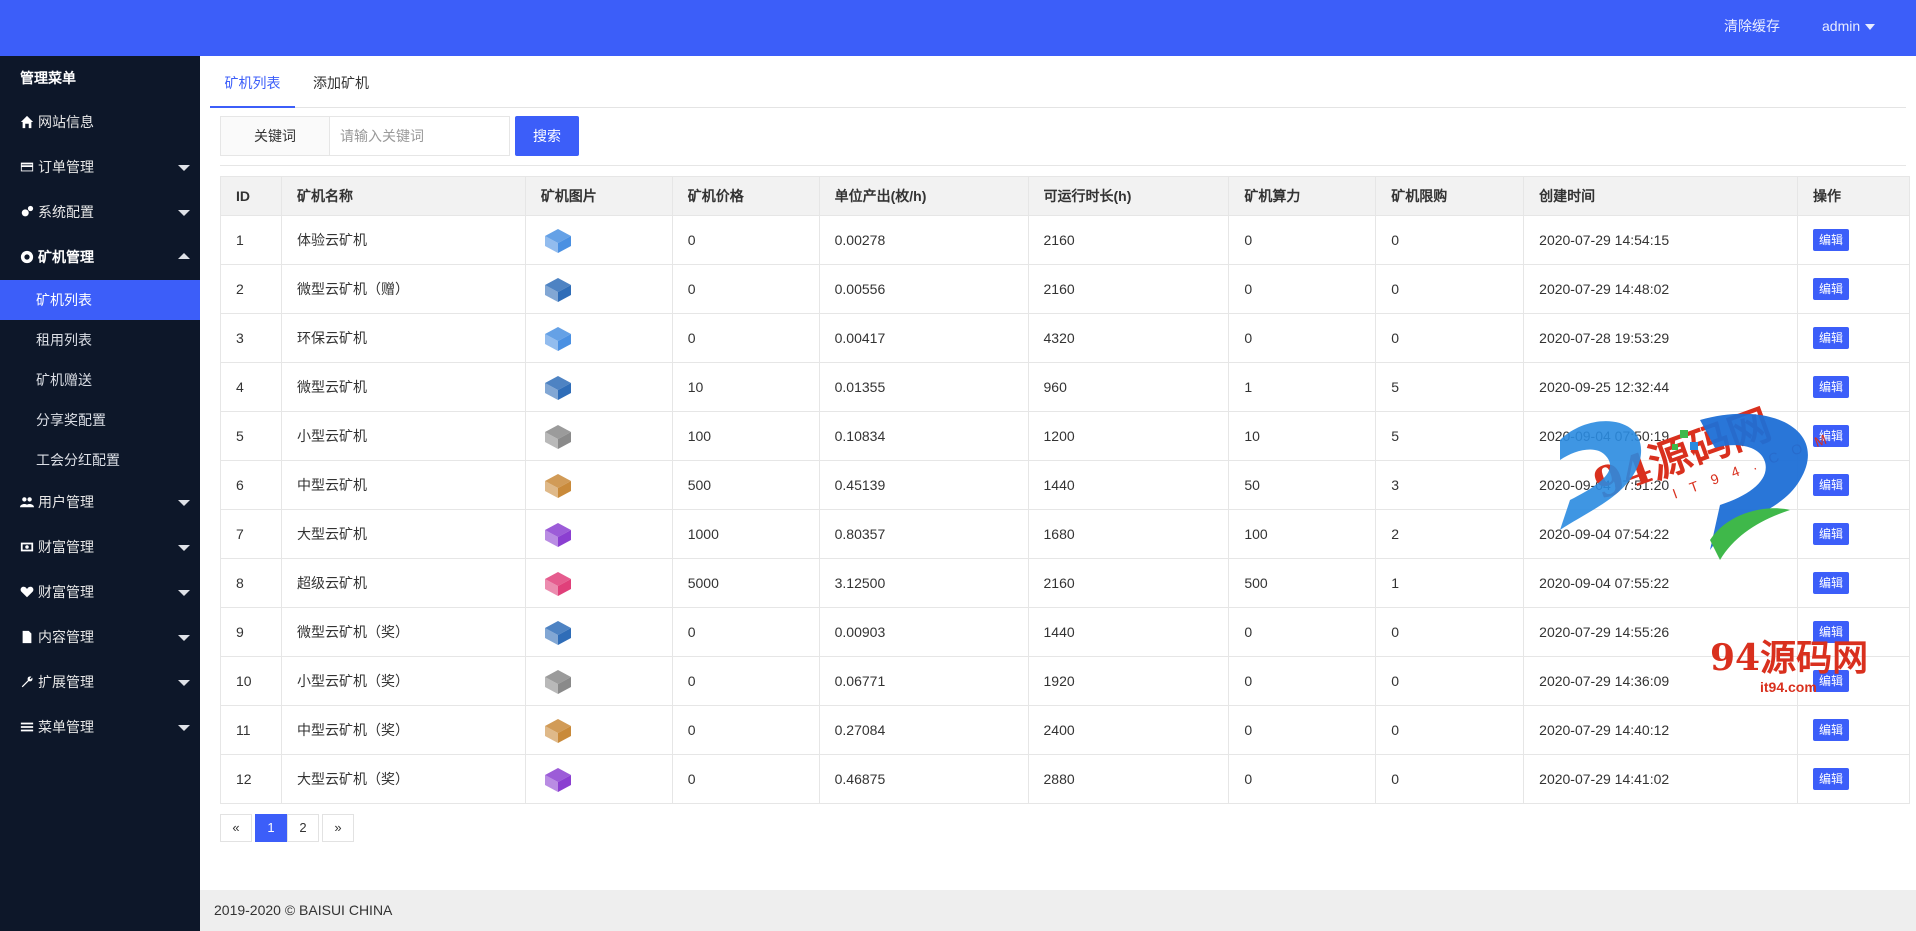 This screenshot has height=931, width=1916. What do you see at coordinates (598, 196) in the screenshot?
I see `col-header-image: 矿机图片` at bounding box center [598, 196].